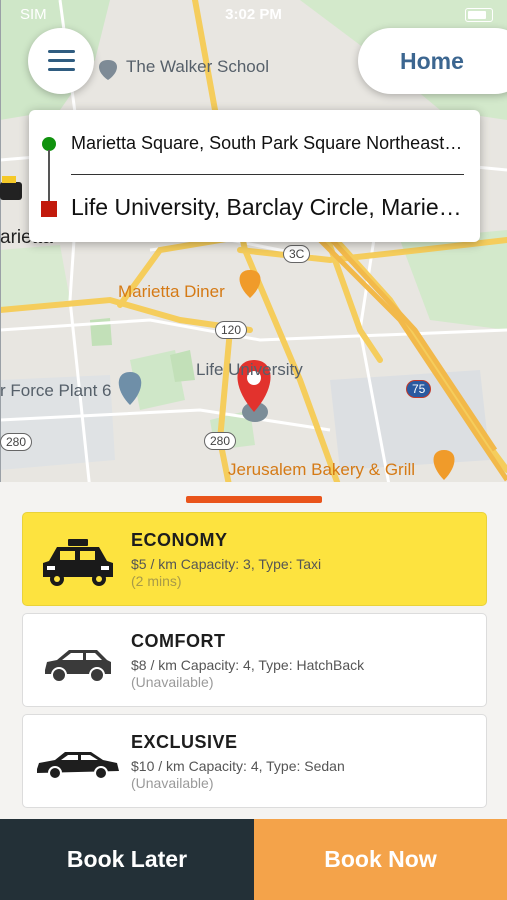 This screenshot has width=507, height=900. Describe the element at coordinates (220, 441) in the screenshot. I see `route-shield-280: 280` at that location.